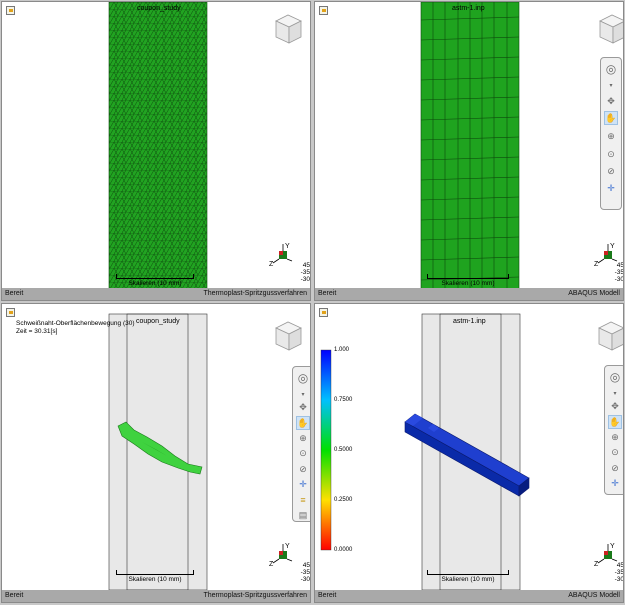 Image resolution: width=625 pixels, height=605 pixels. What do you see at coordinates (343, 550) in the screenshot?
I see `legend-min-label: 0.0000` at bounding box center [343, 550].